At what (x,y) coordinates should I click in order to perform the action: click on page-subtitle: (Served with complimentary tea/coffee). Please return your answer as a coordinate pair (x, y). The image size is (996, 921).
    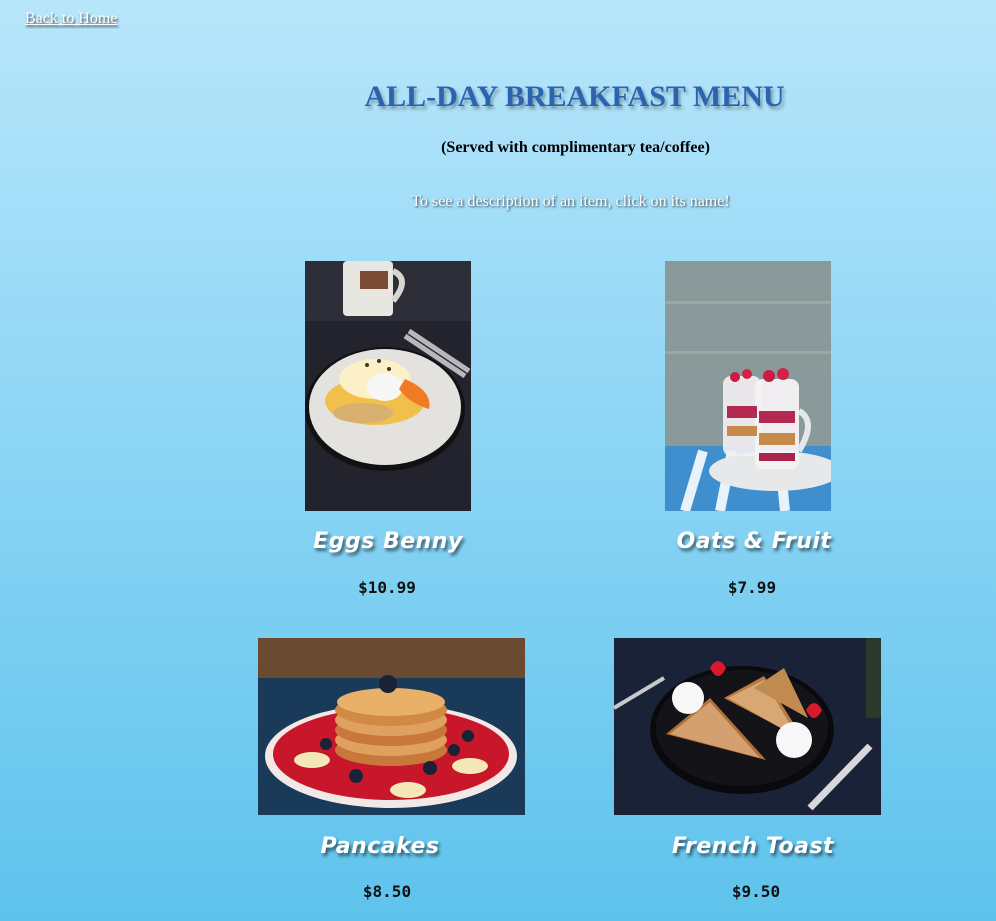
    Looking at the image, I should click on (575, 147).